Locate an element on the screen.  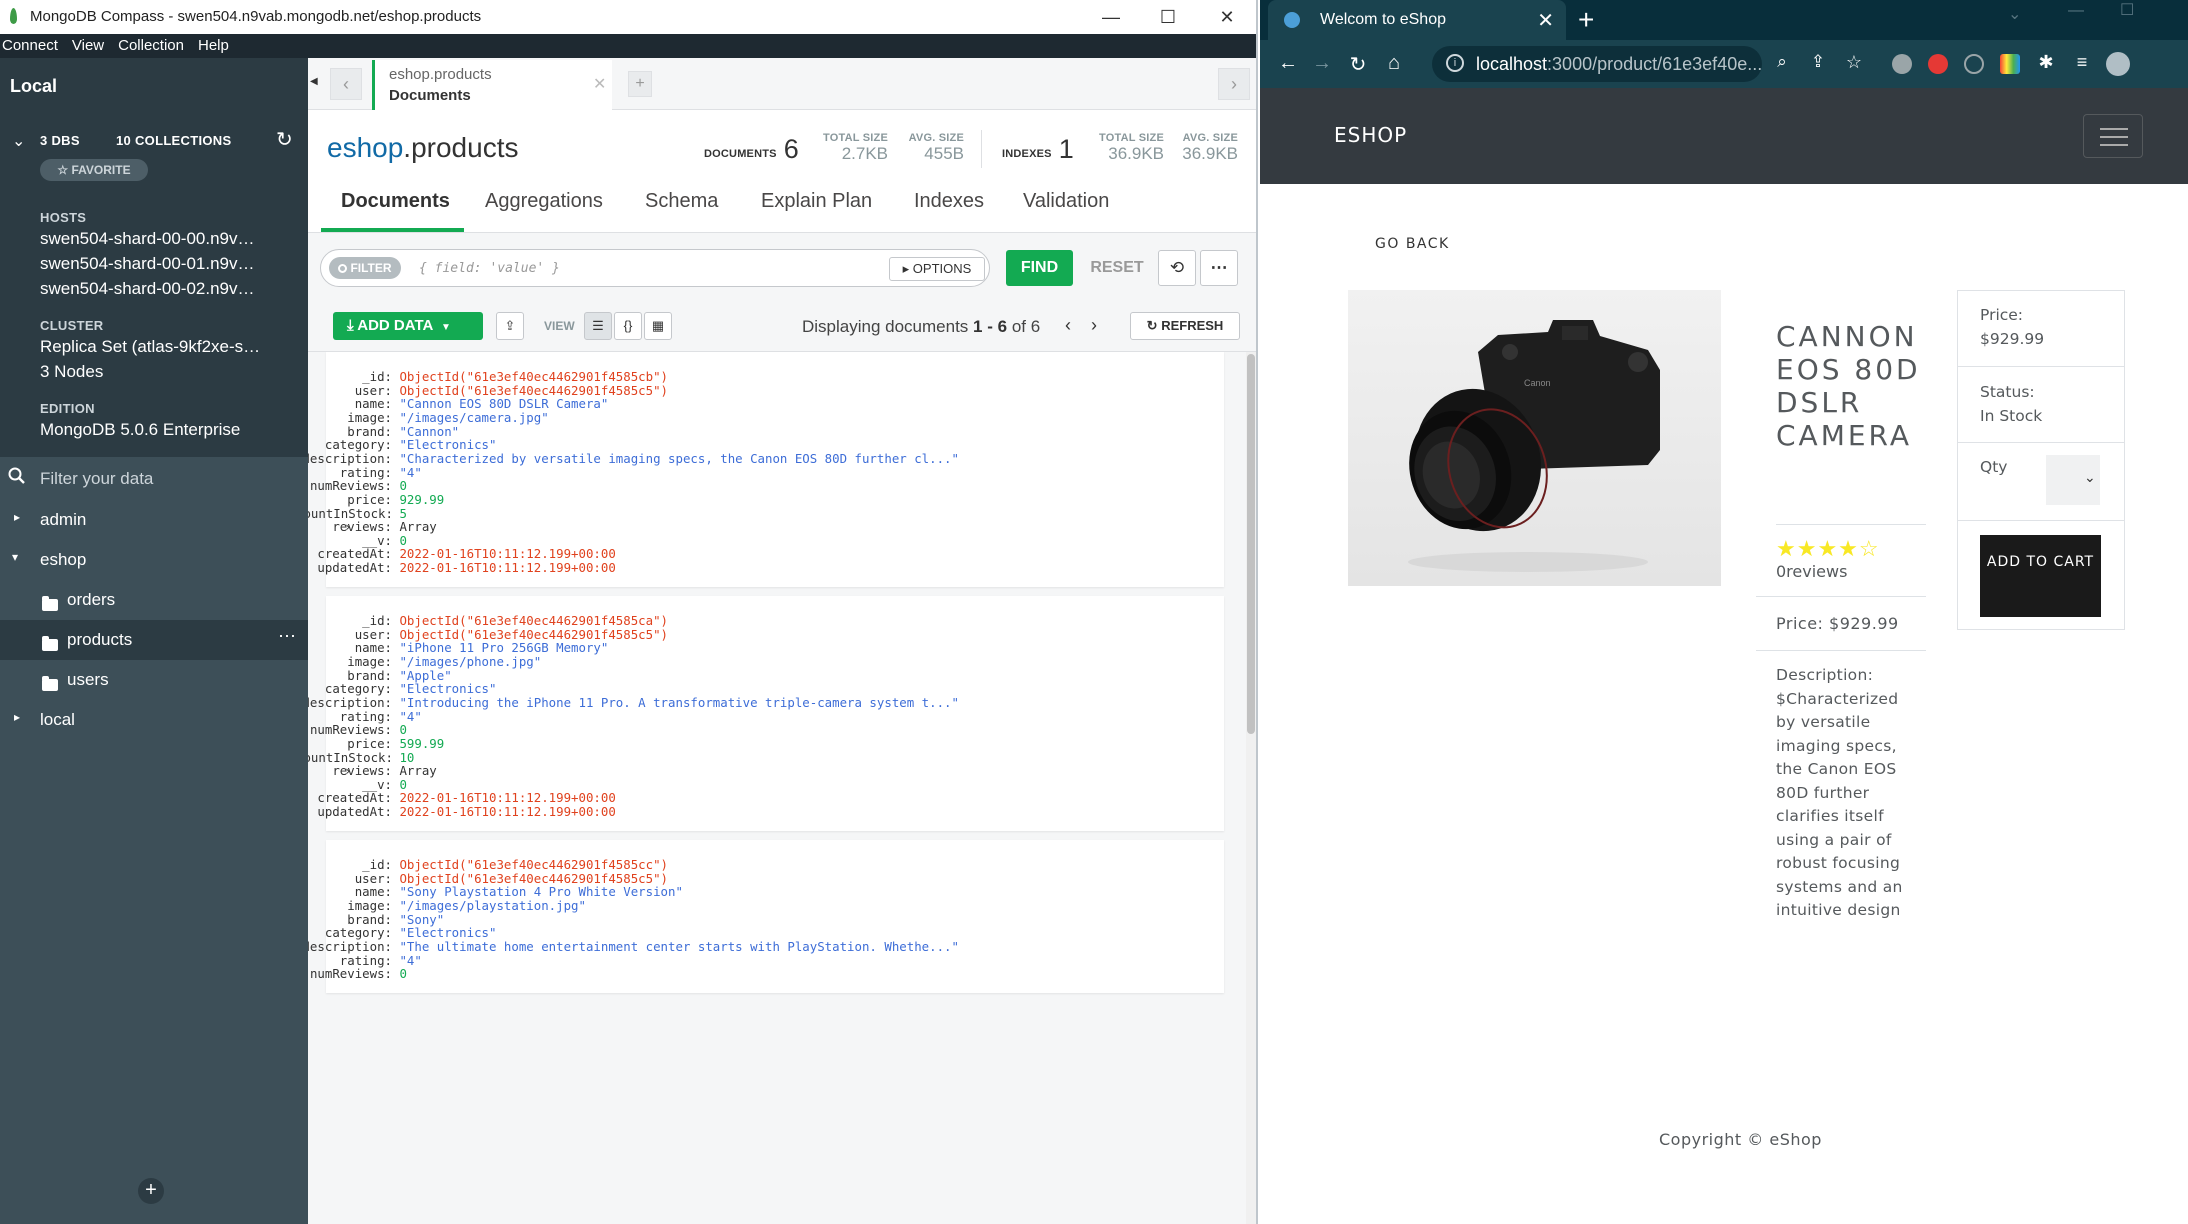
query-history-icon: ⟲ is located at coordinates (1177, 268).